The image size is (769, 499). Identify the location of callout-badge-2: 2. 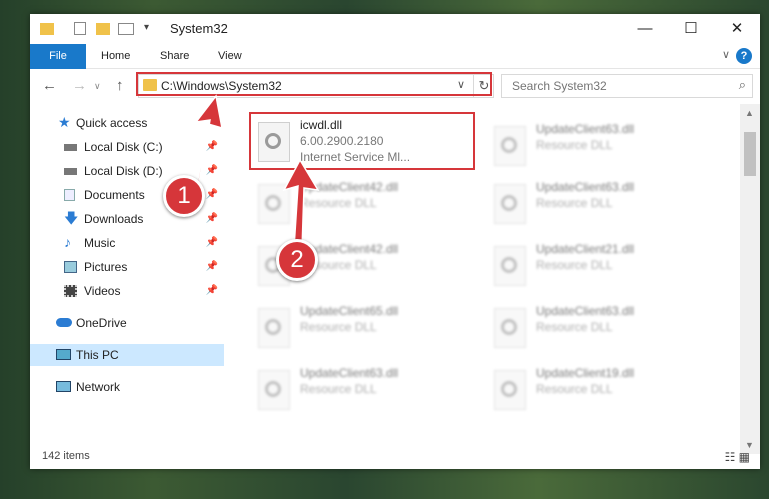
(297, 260).